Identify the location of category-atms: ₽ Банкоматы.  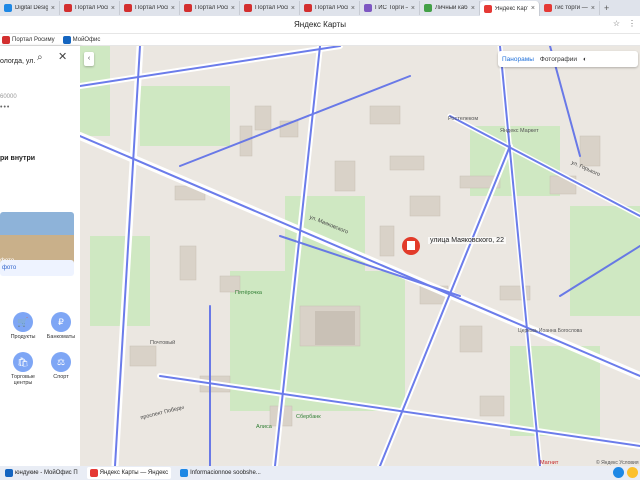
(61, 326).